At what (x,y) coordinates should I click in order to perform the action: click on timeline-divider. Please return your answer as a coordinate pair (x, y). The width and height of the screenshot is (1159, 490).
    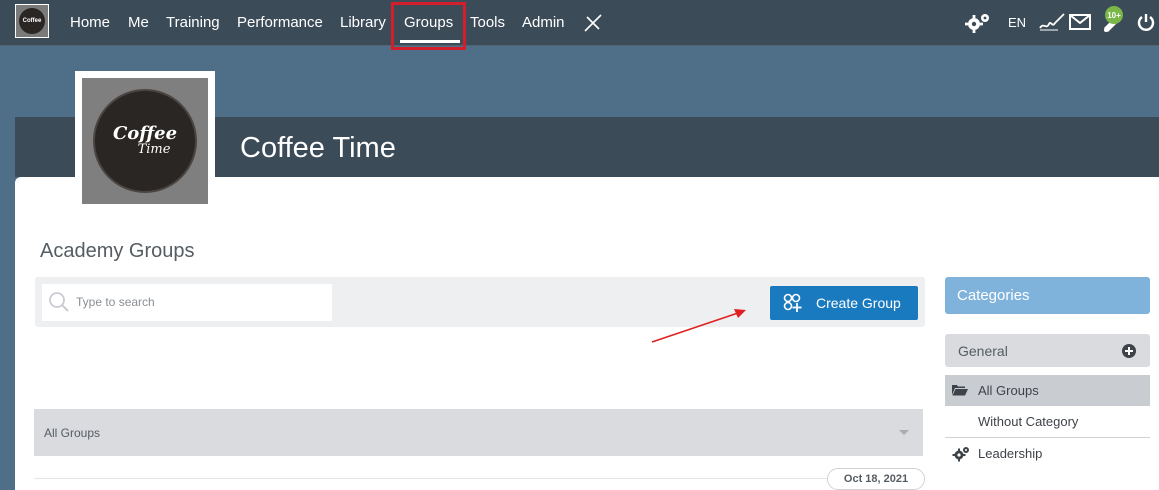
    Looking at the image, I should click on (431, 478).